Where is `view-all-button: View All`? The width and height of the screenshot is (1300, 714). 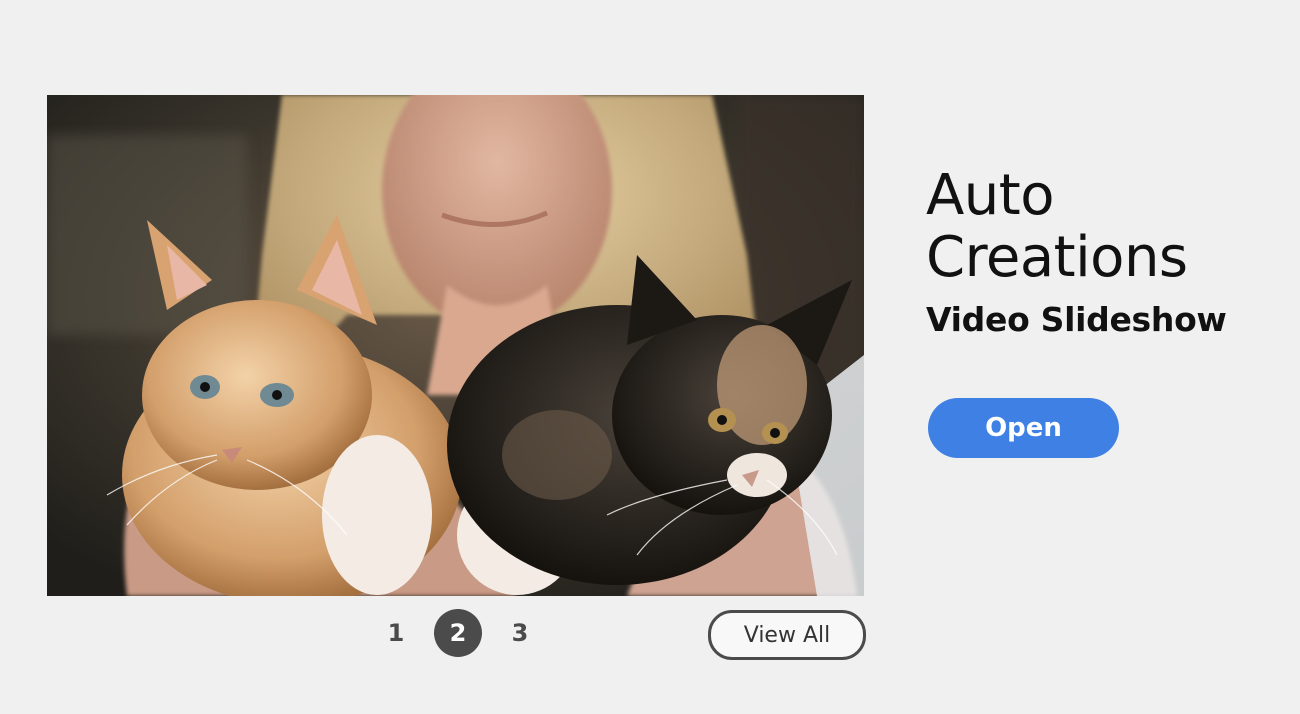 view-all-button: View All is located at coordinates (787, 635).